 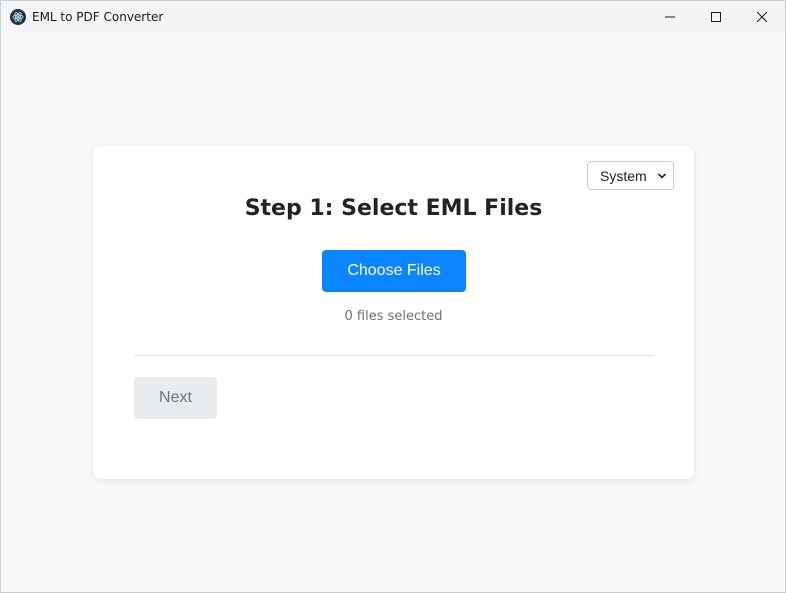 What do you see at coordinates (393, 208) in the screenshot?
I see `step-heading: Step 1: Select EML Files` at bounding box center [393, 208].